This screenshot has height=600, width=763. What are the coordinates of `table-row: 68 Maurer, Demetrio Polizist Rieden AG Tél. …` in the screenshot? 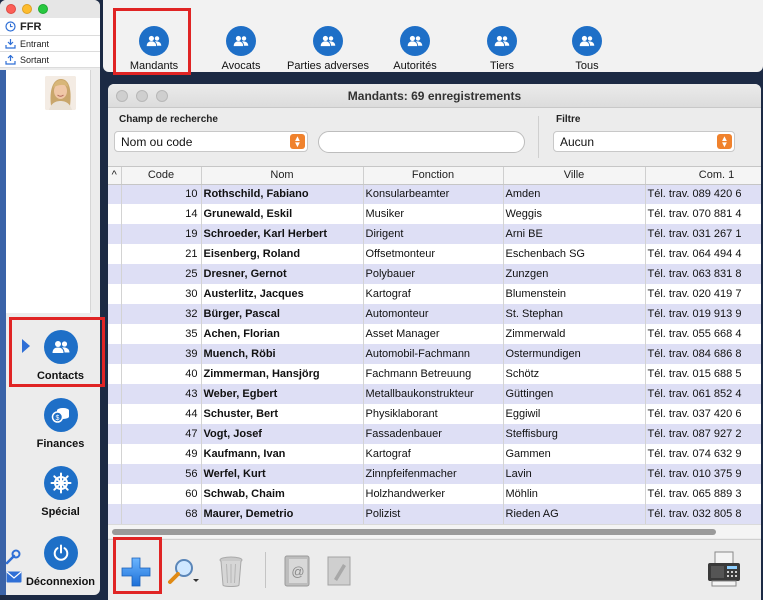 It's located at (434, 514).